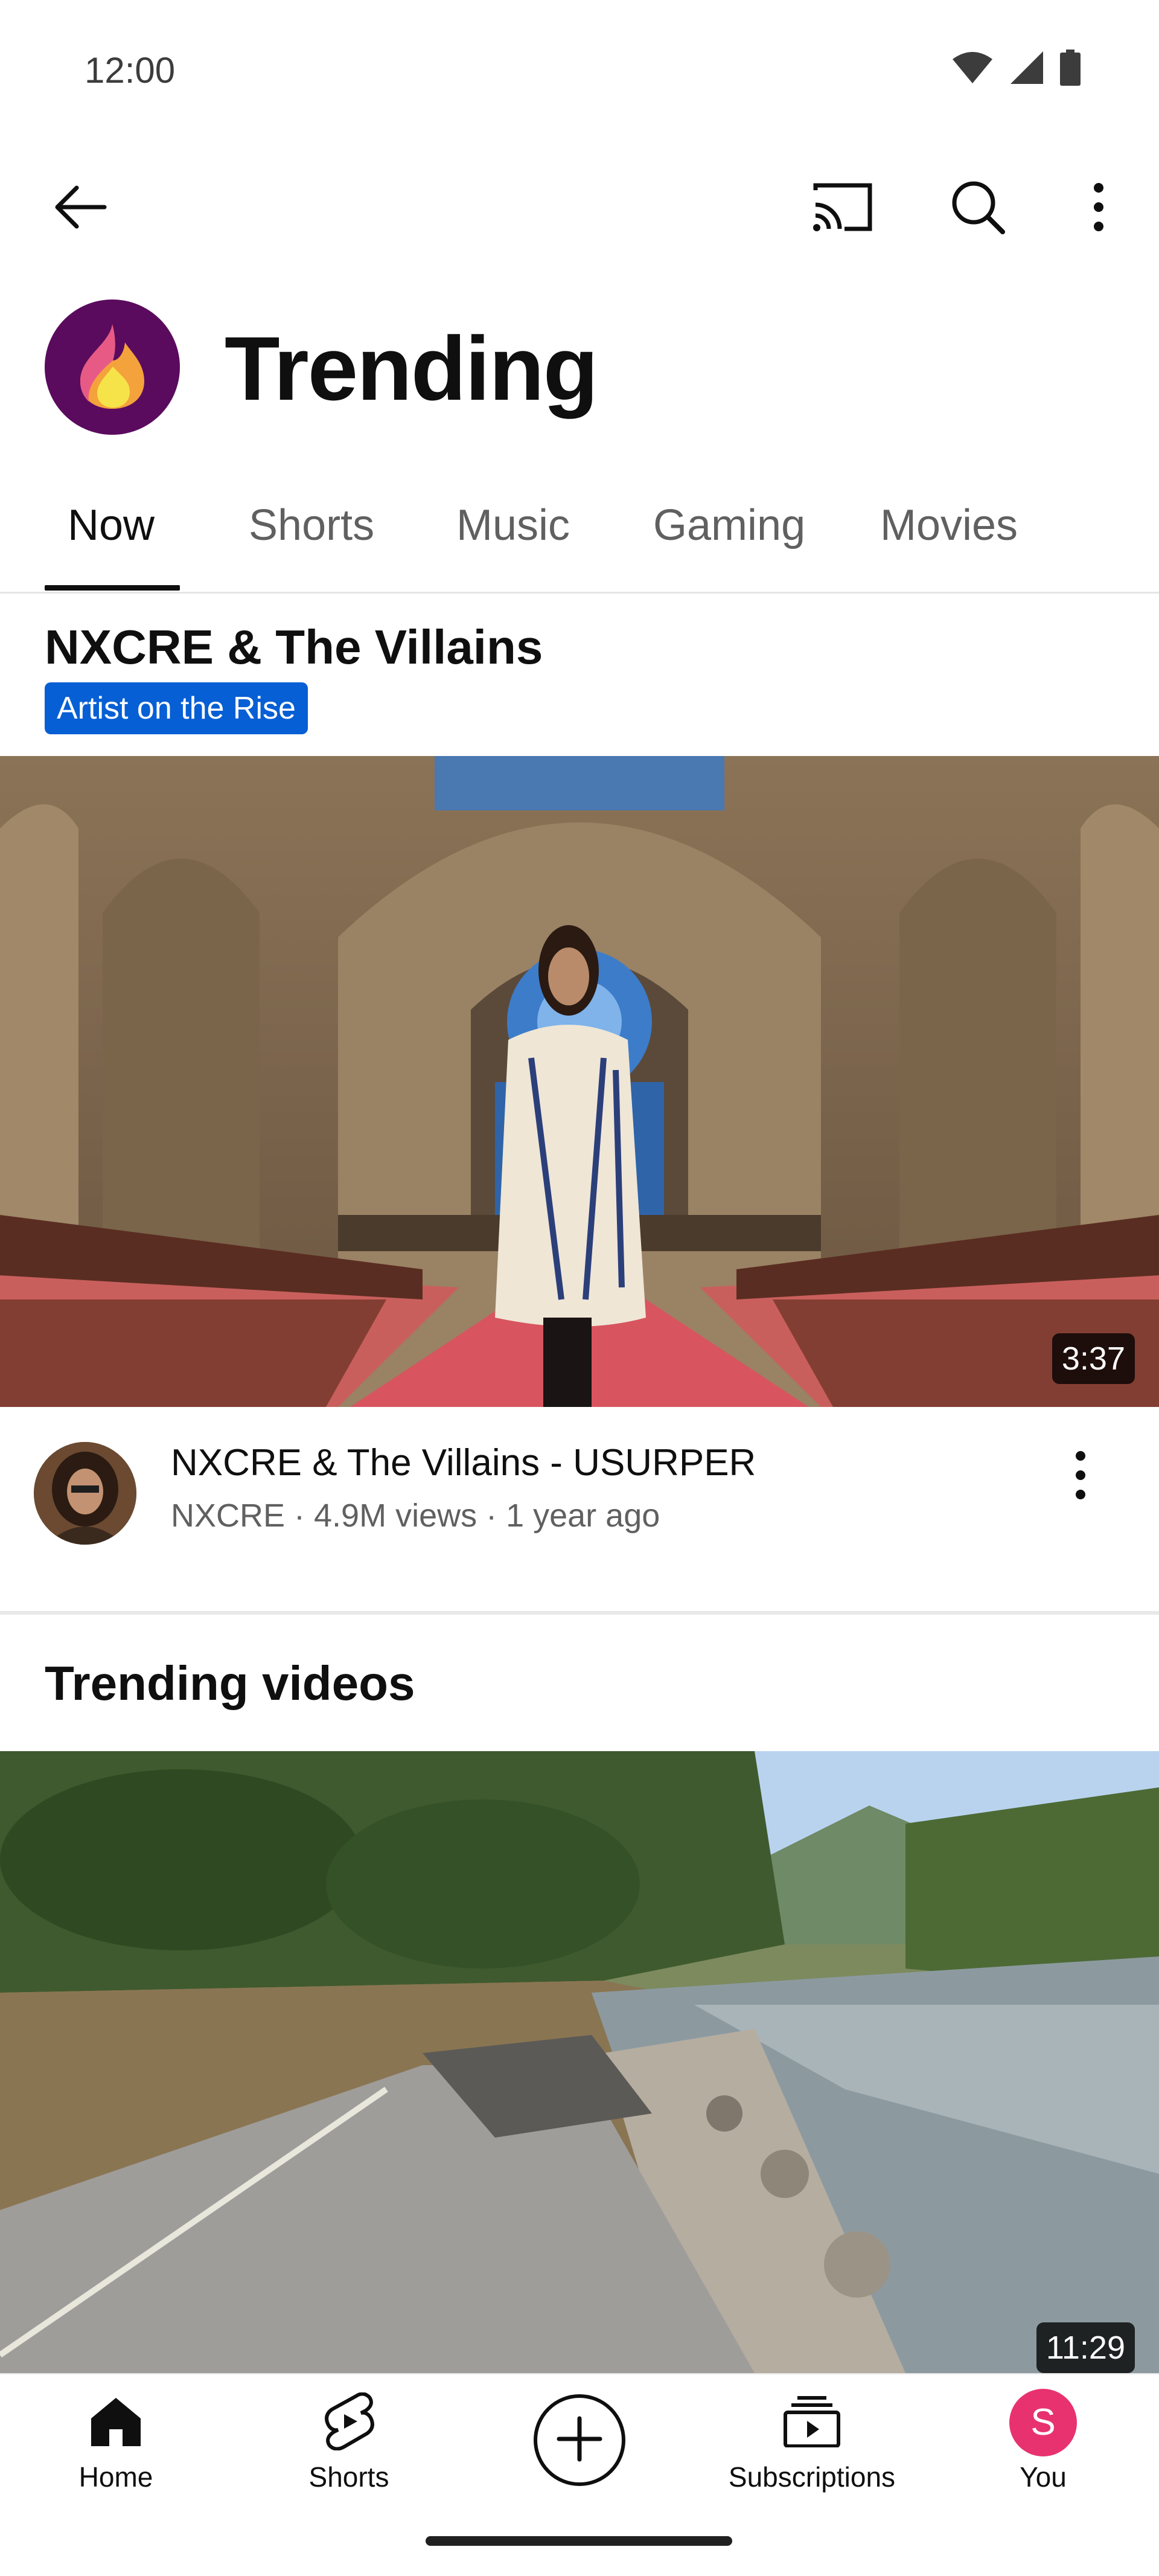  Describe the element at coordinates (311, 525) in the screenshot. I see `tab-shorts: Shorts` at that location.